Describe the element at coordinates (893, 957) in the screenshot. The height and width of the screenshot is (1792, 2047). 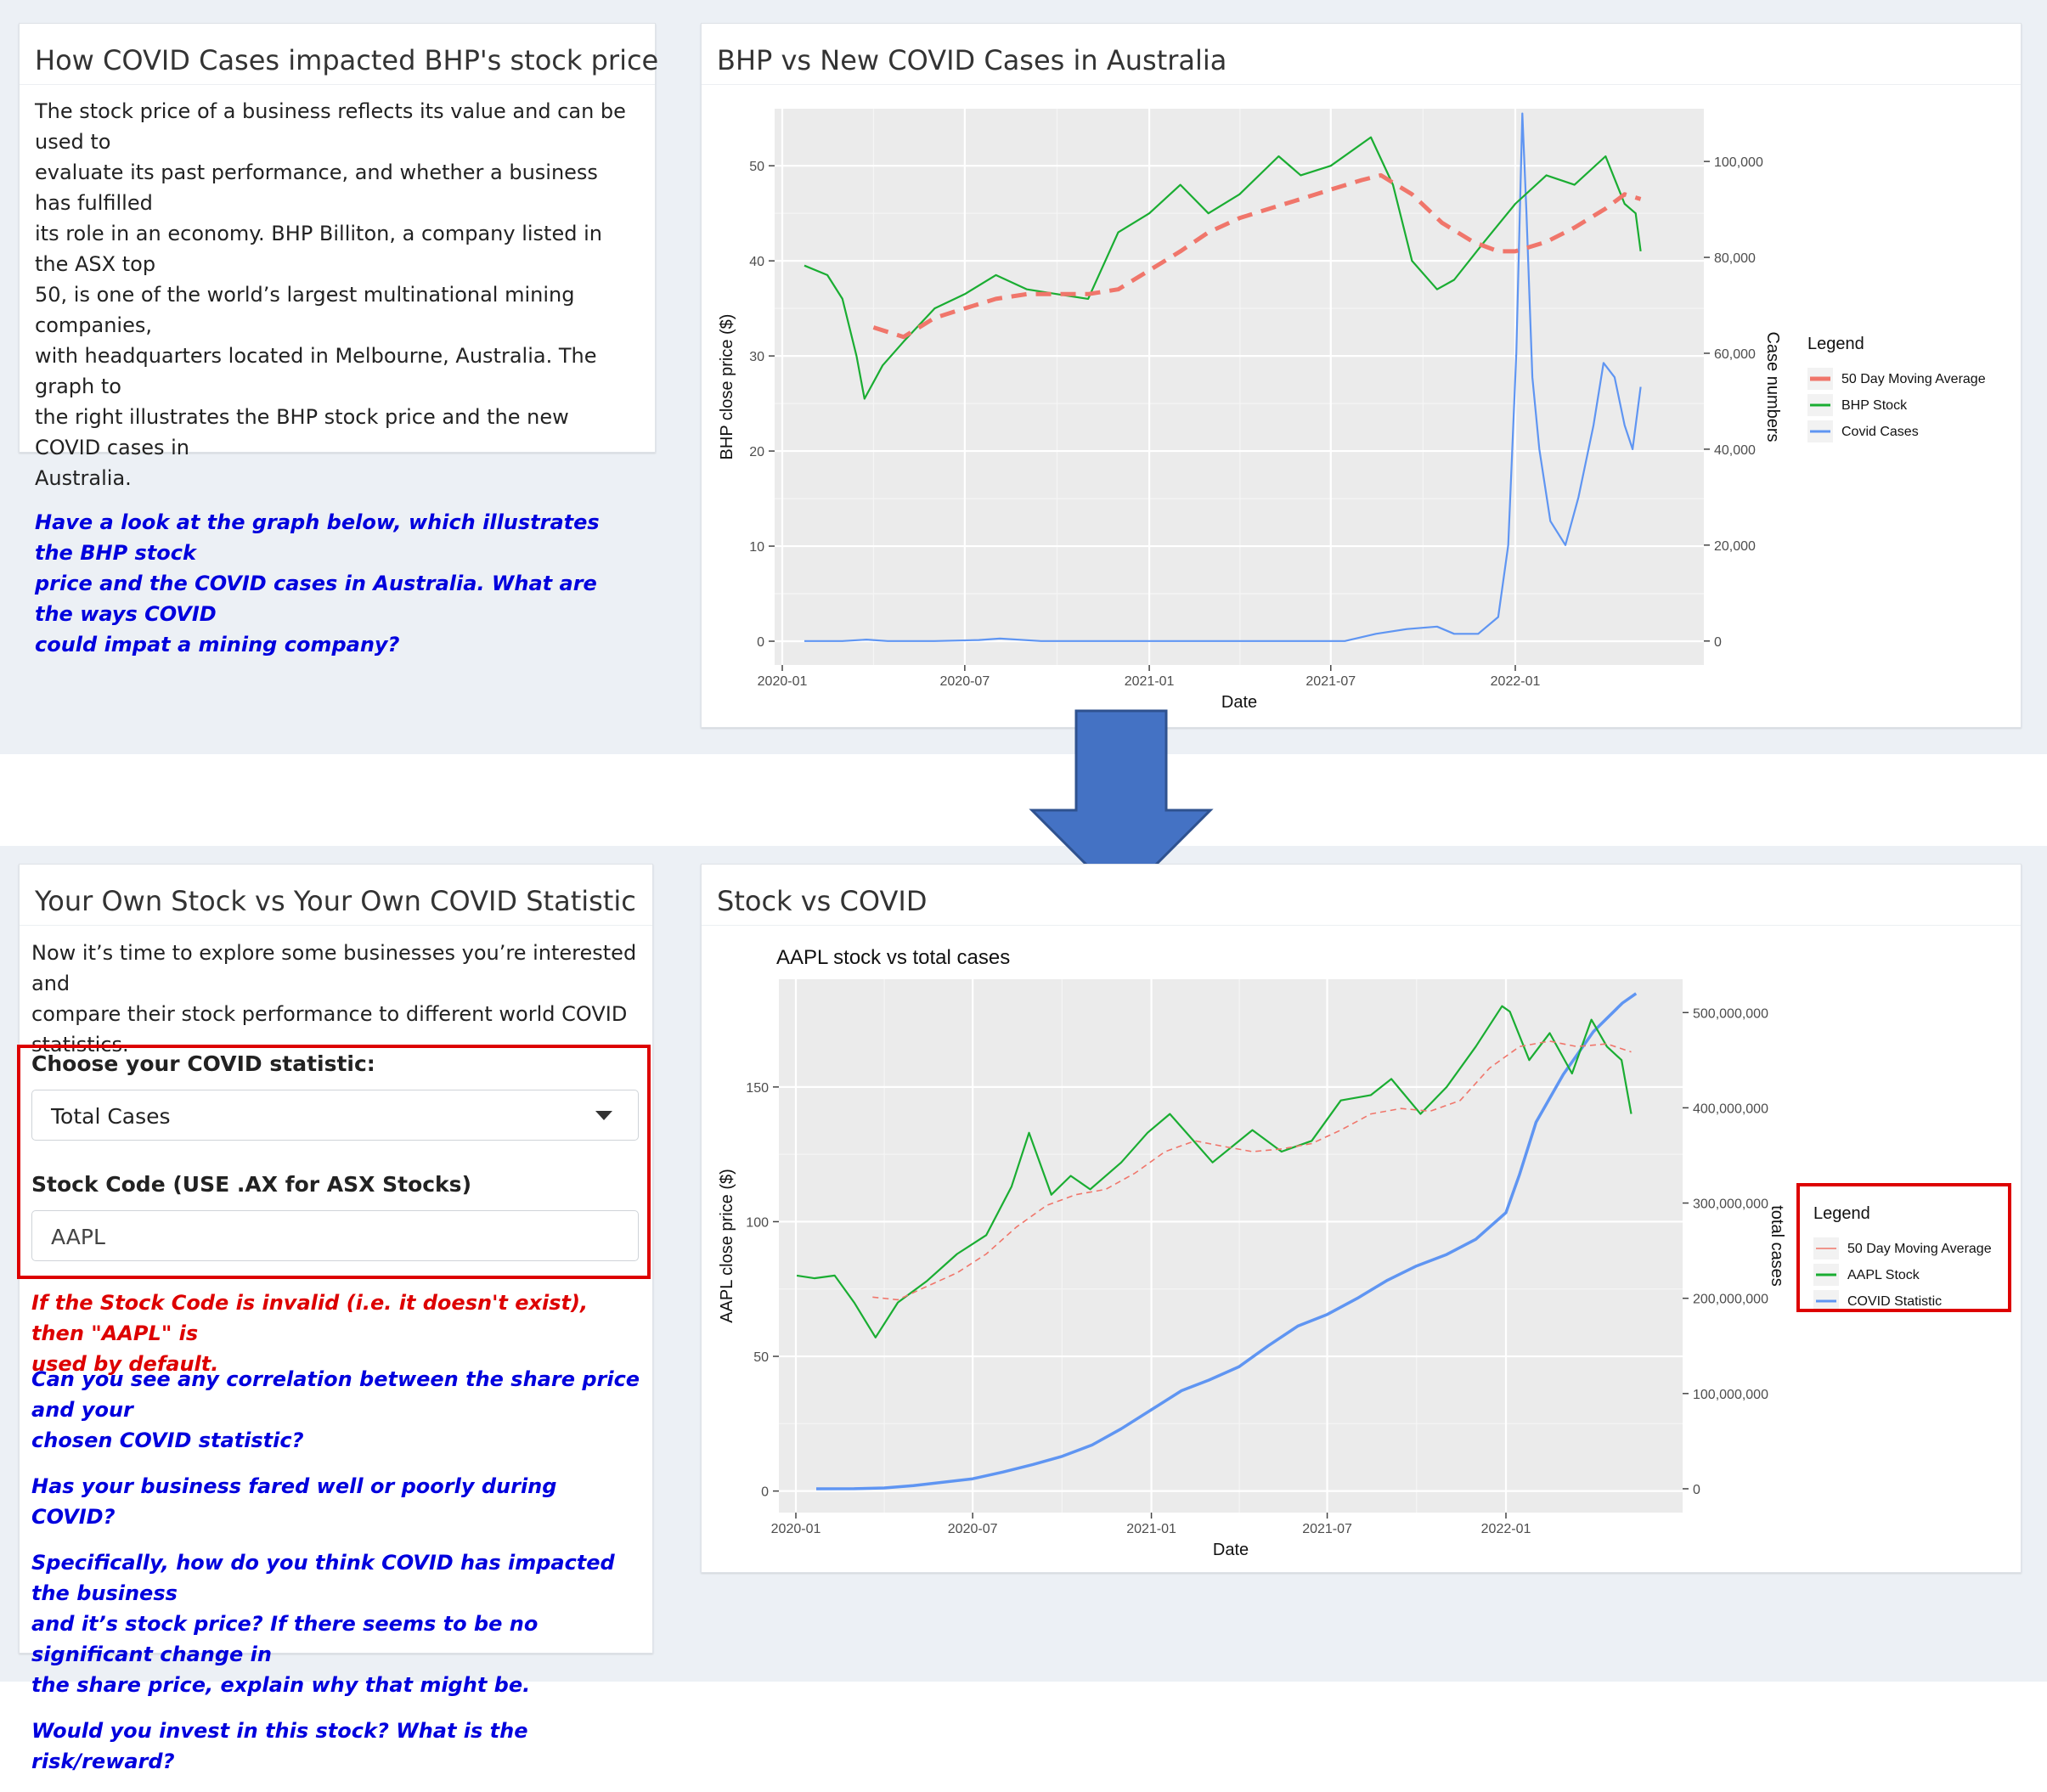
I see `chart-title: AAPL stock vs total cases` at that location.